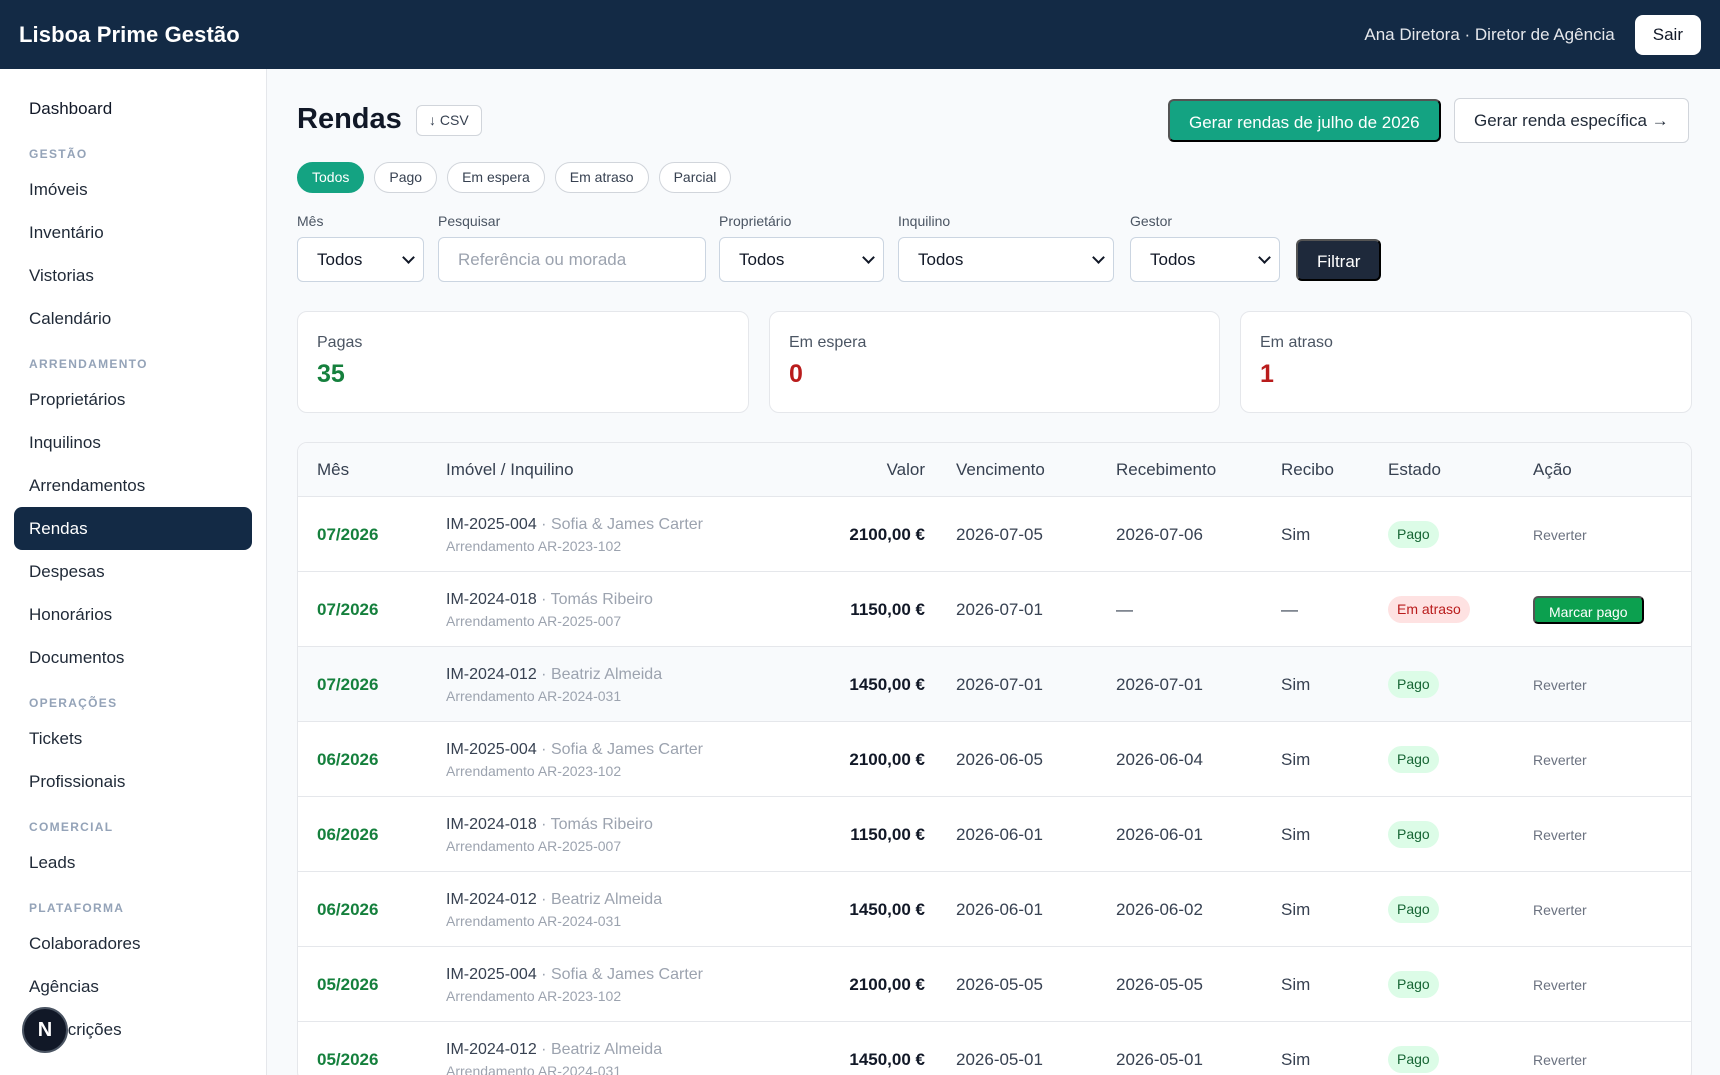 This screenshot has height=1075, width=1720. Describe the element at coordinates (133, 189) in the screenshot. I see `sidebar-item-imoveis: Imóveis` at that location.